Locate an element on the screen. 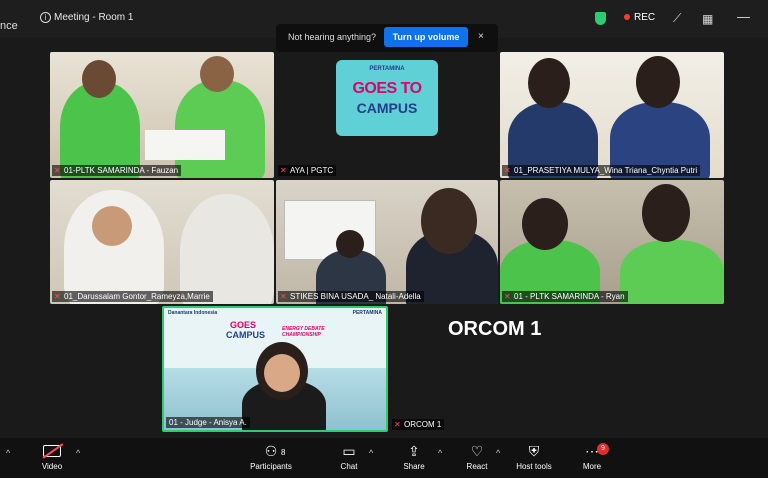  react-label: React is located at coordinates (477, 466).